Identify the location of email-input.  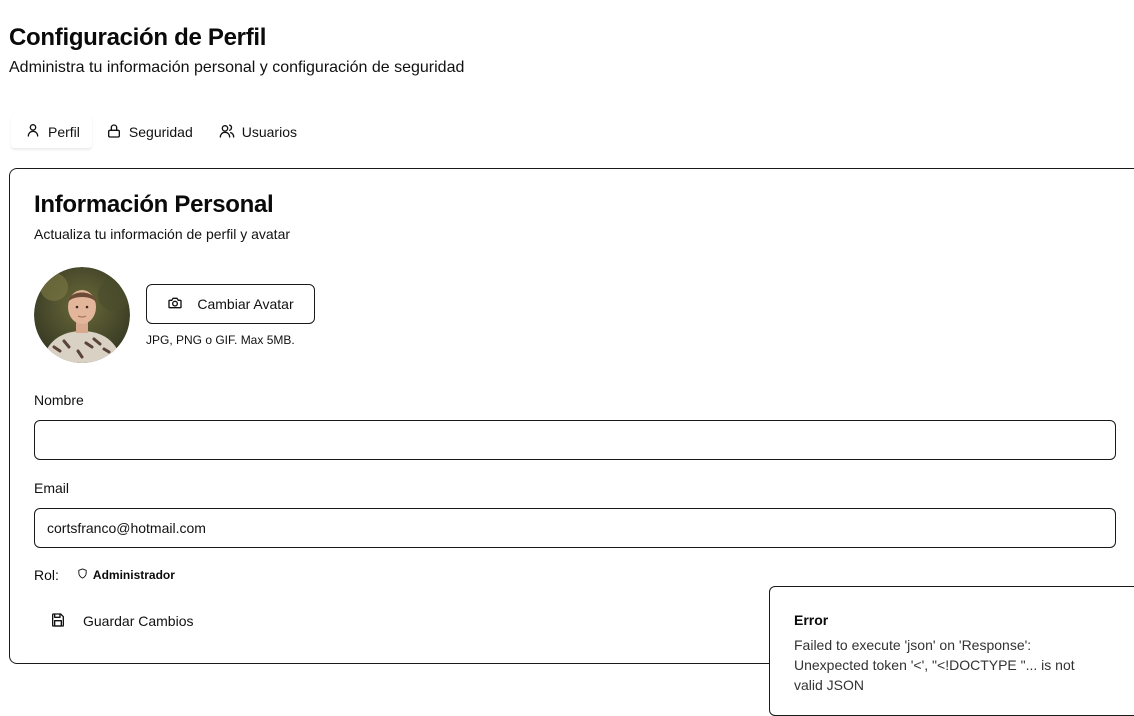
(575, 528).